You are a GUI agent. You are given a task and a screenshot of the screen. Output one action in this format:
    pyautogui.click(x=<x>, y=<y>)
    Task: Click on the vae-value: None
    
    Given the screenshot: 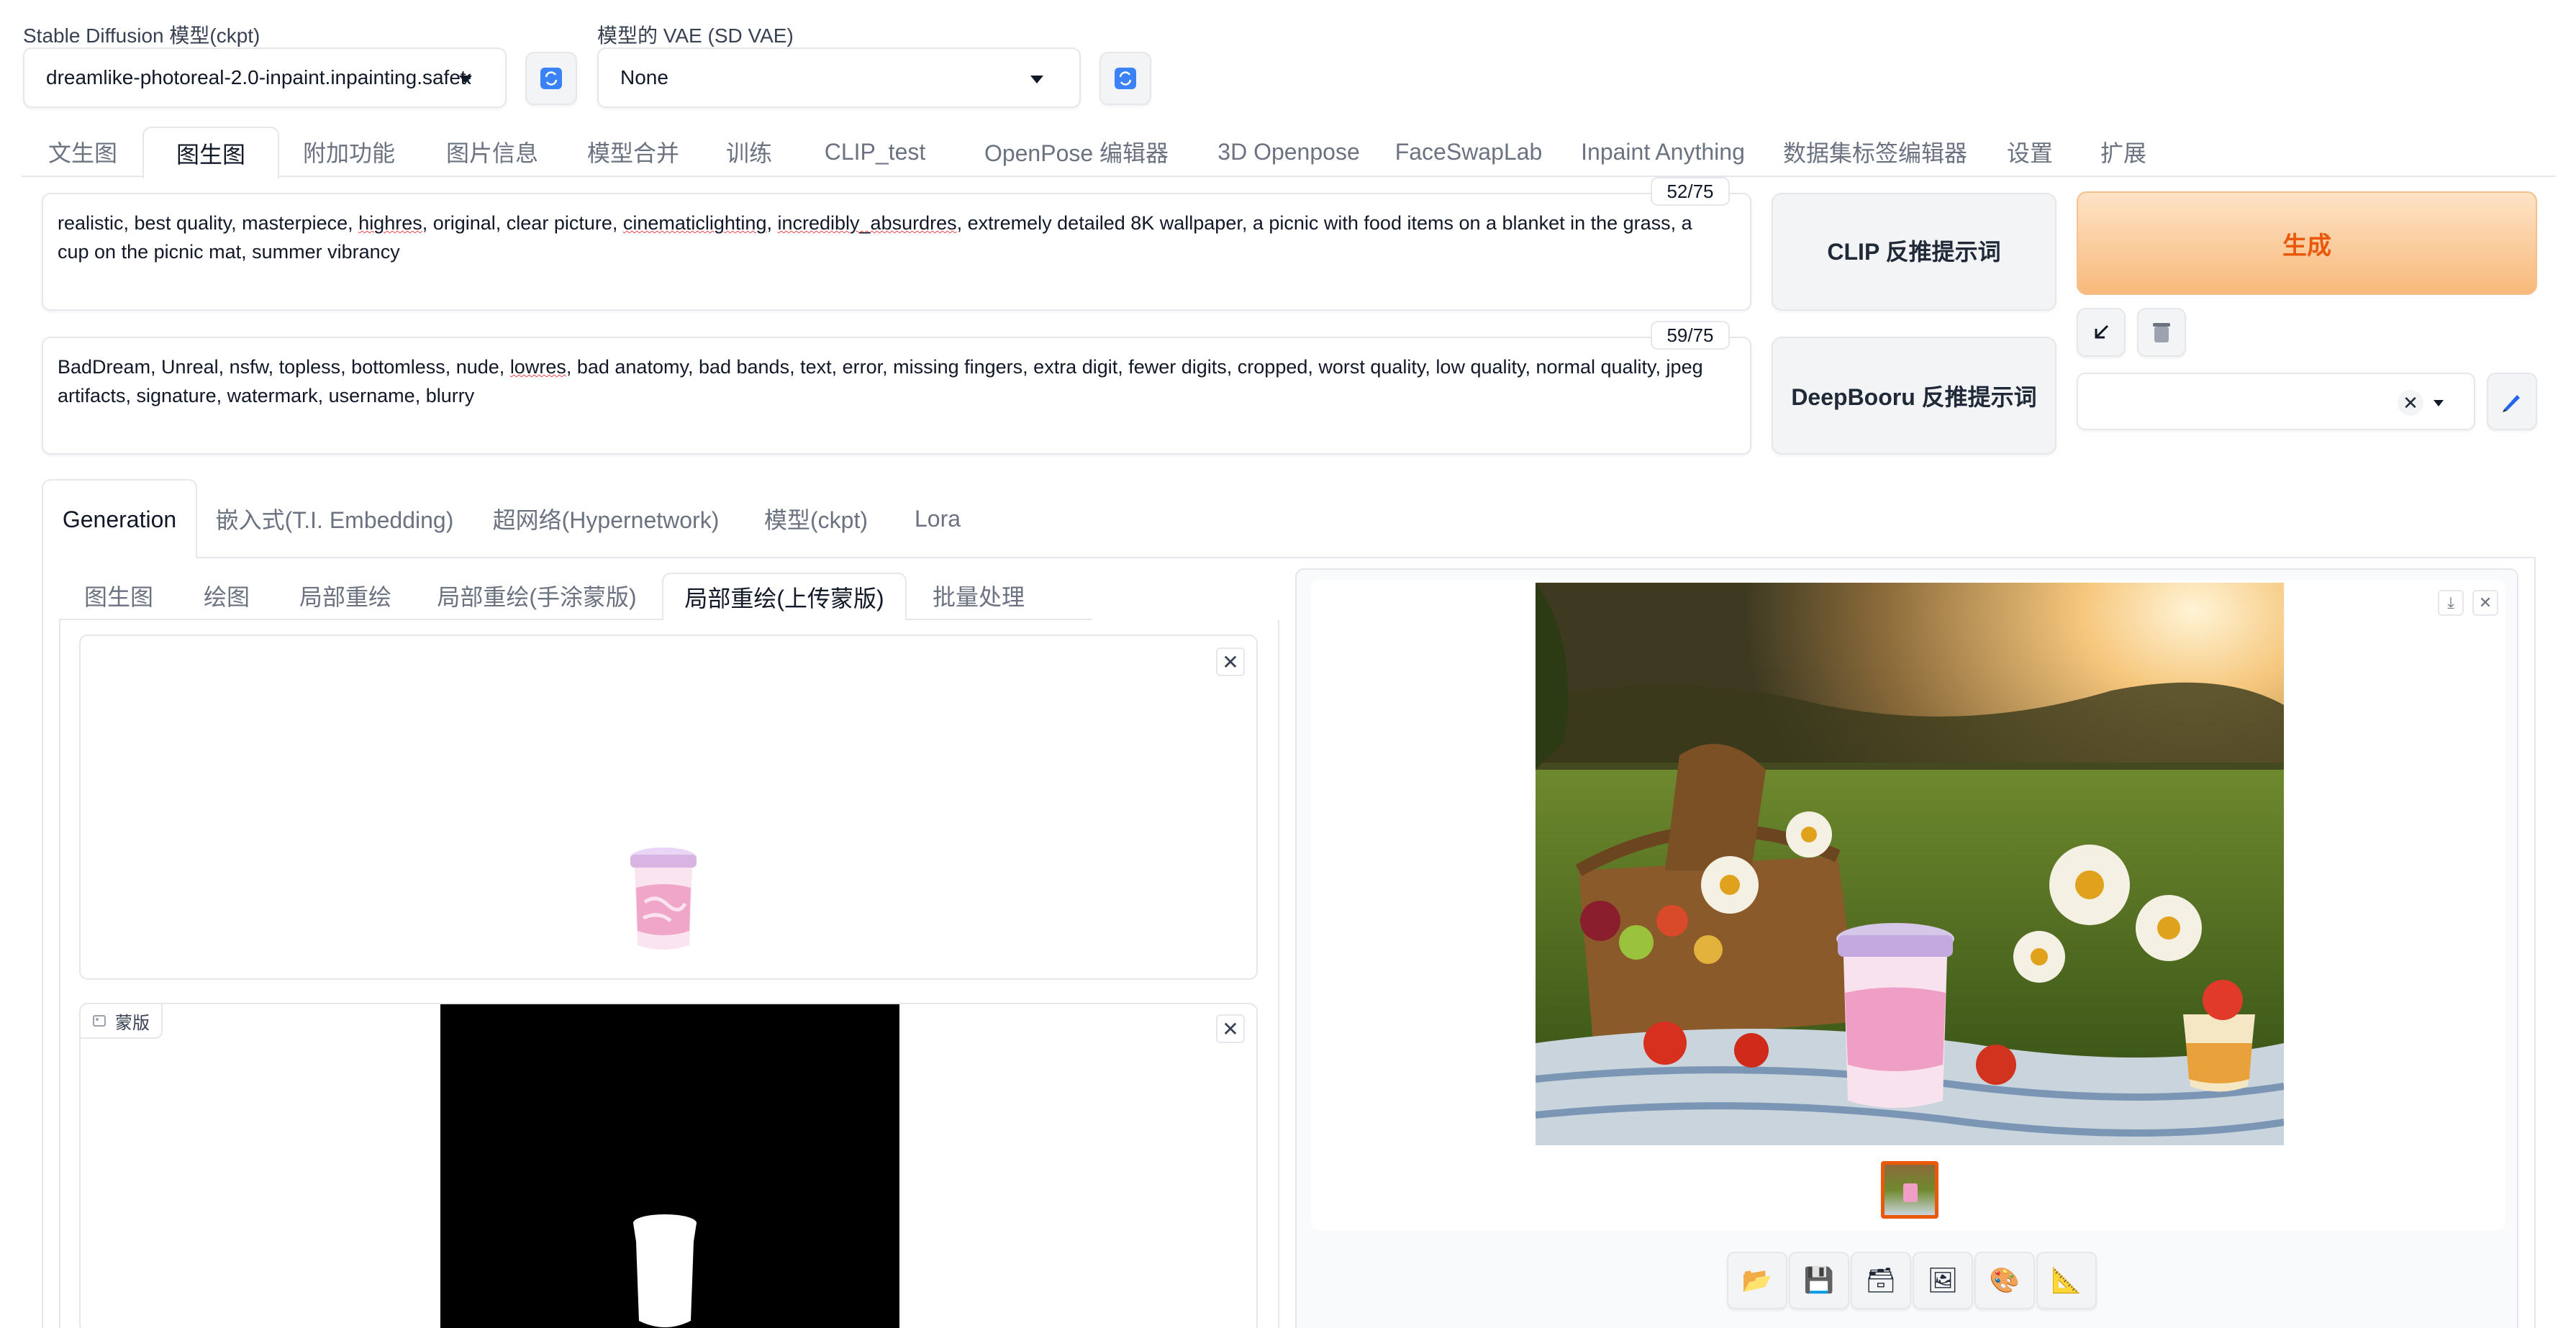 What is the action you would take?
    pyautogui.click(x=644, y=77)
    